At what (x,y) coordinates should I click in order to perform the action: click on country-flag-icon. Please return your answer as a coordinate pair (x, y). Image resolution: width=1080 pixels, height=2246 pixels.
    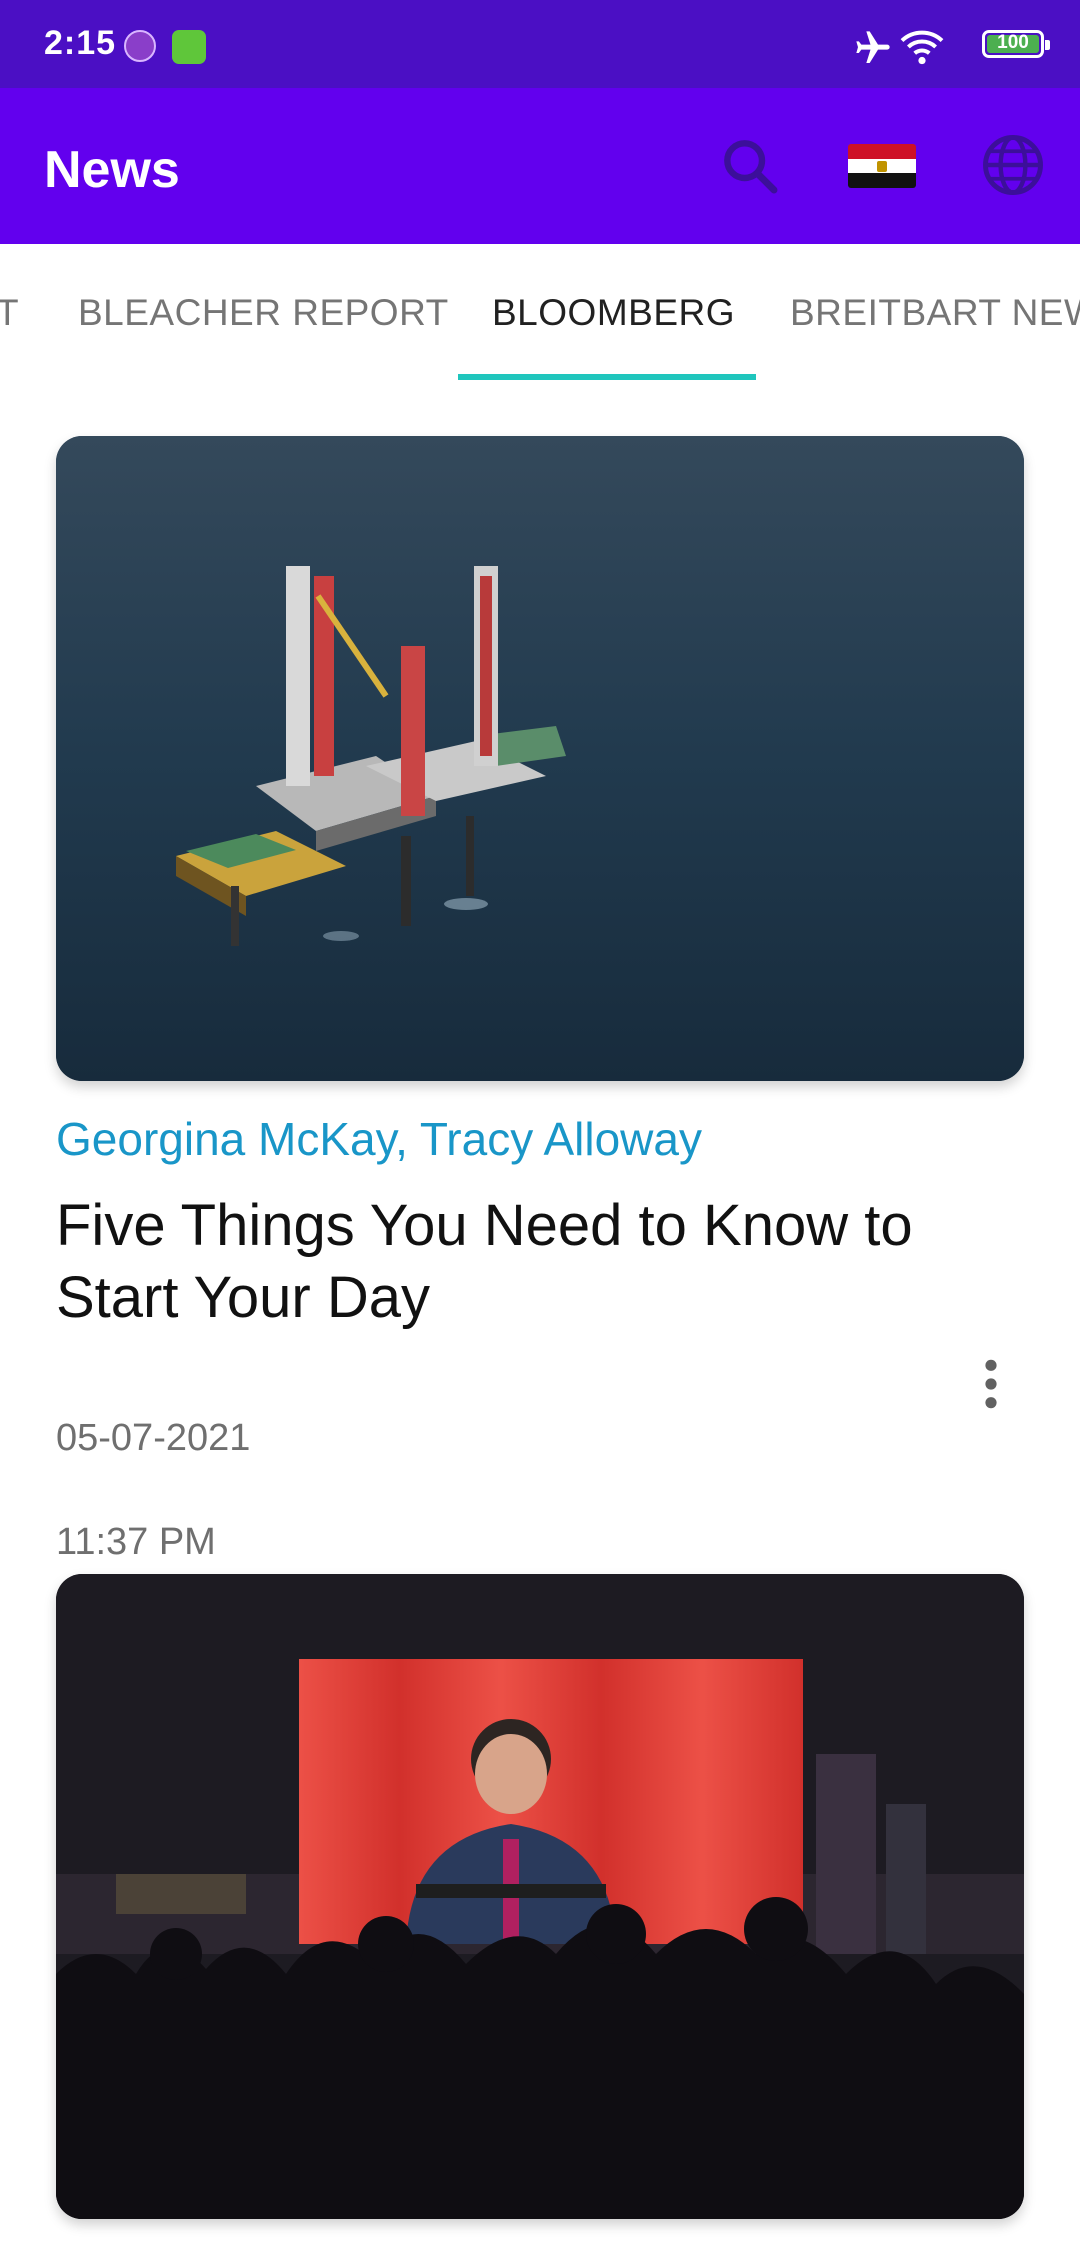
    Looking at the image, I should click on (882, 166).